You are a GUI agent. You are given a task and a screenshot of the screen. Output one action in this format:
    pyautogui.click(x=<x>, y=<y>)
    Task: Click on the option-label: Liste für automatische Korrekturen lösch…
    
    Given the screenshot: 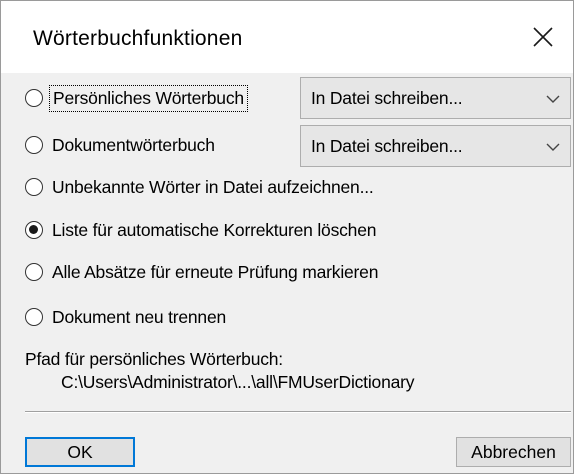 What is the action you would take?
    pyautogui.click(x=214, y=229)
    